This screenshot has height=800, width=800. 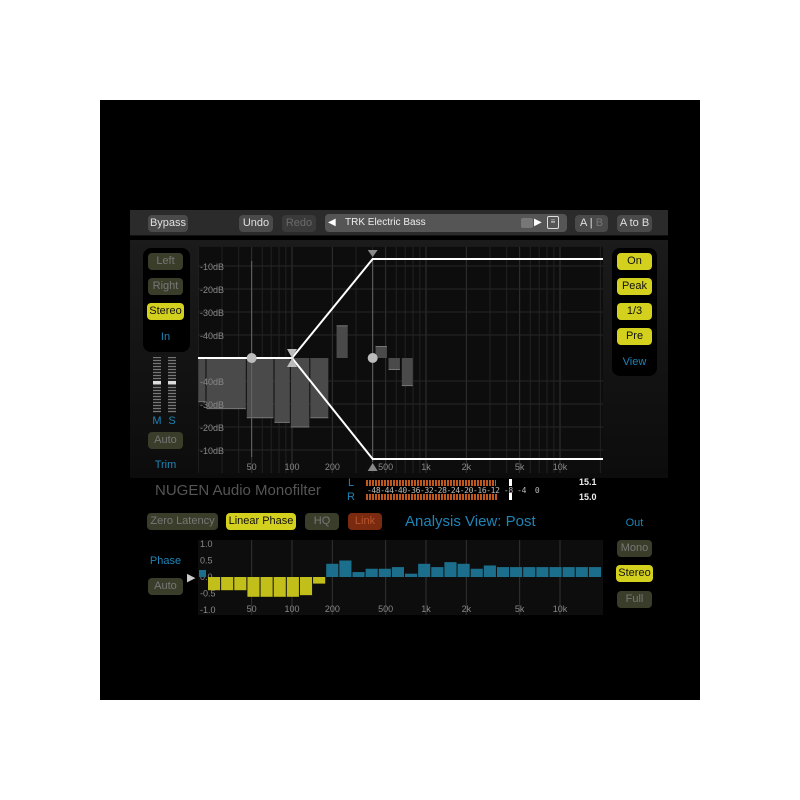 What do you see at coordinates (634, 523) in the screenshot?
I see `output-label: Out` at bounding box center [634, 523].